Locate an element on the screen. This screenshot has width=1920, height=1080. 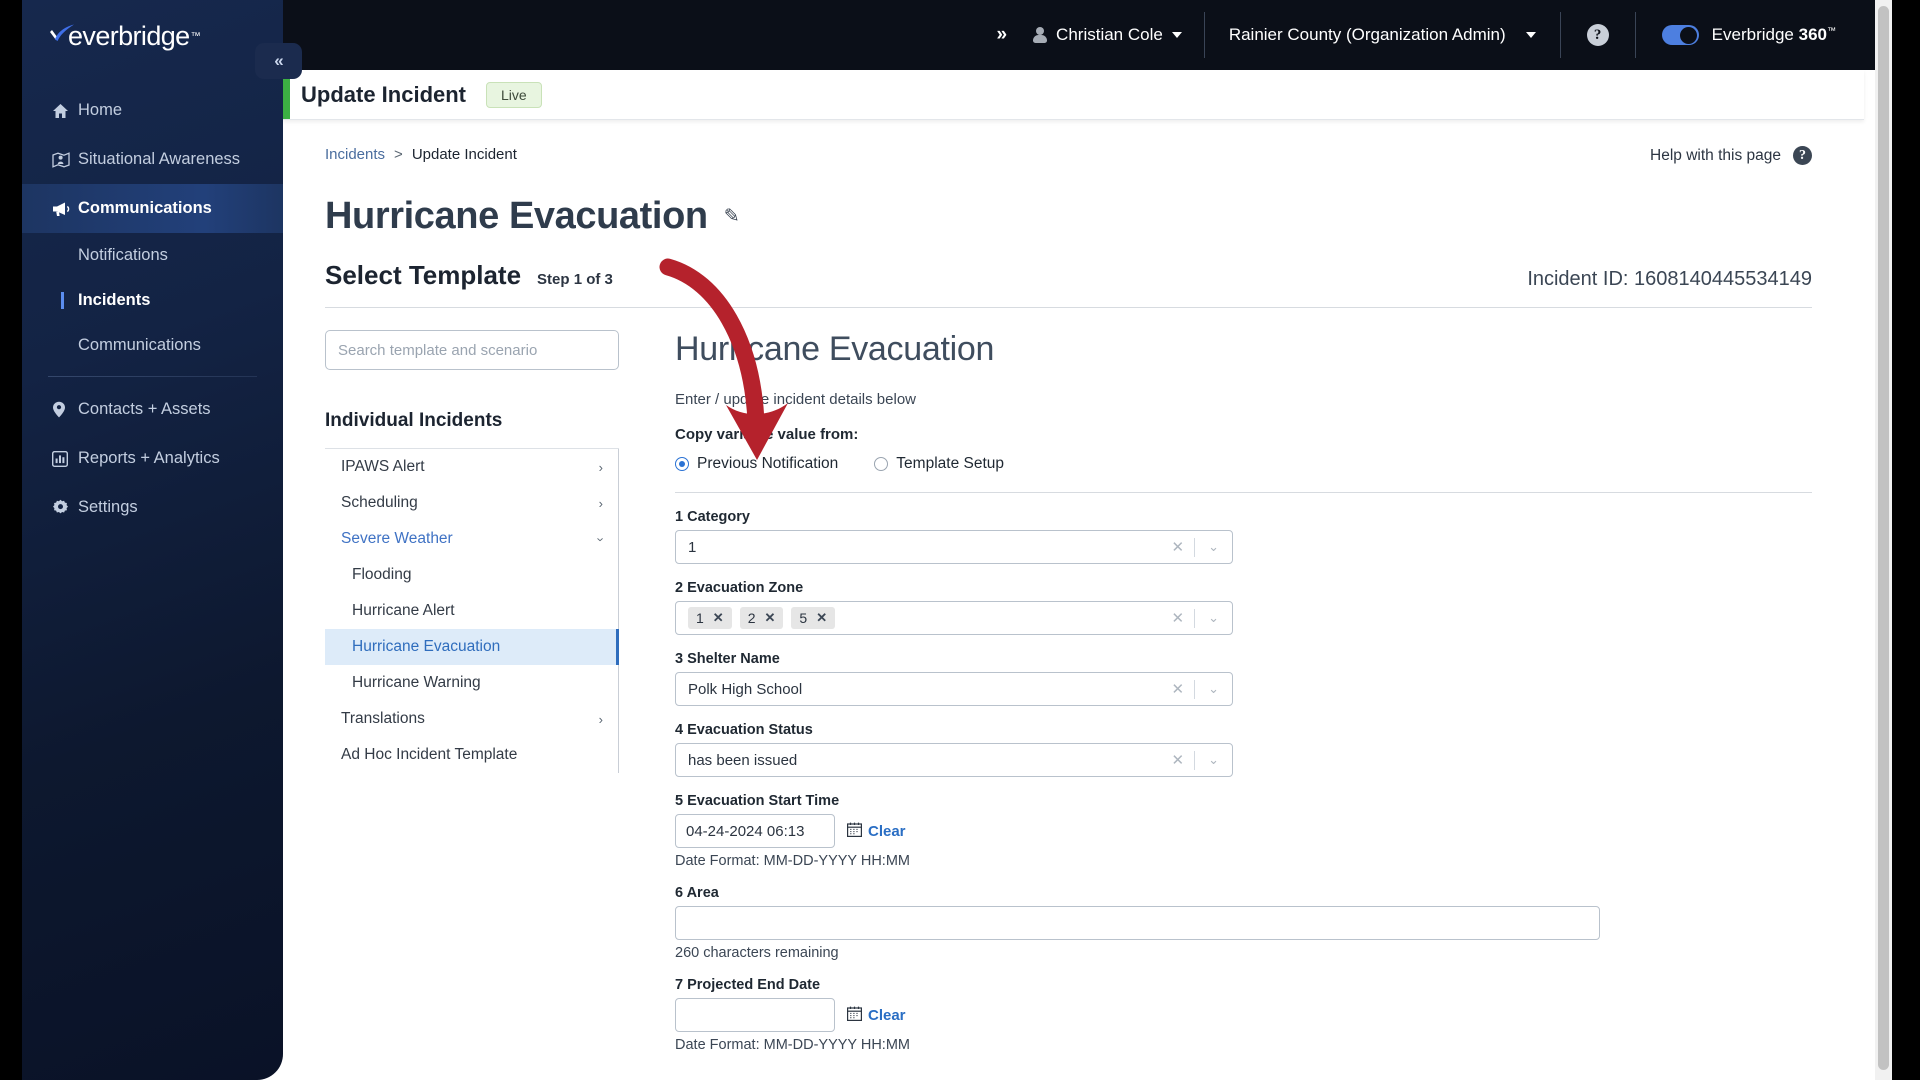
radio-template-setup: Template Setup is located at coordinates (939, 464).